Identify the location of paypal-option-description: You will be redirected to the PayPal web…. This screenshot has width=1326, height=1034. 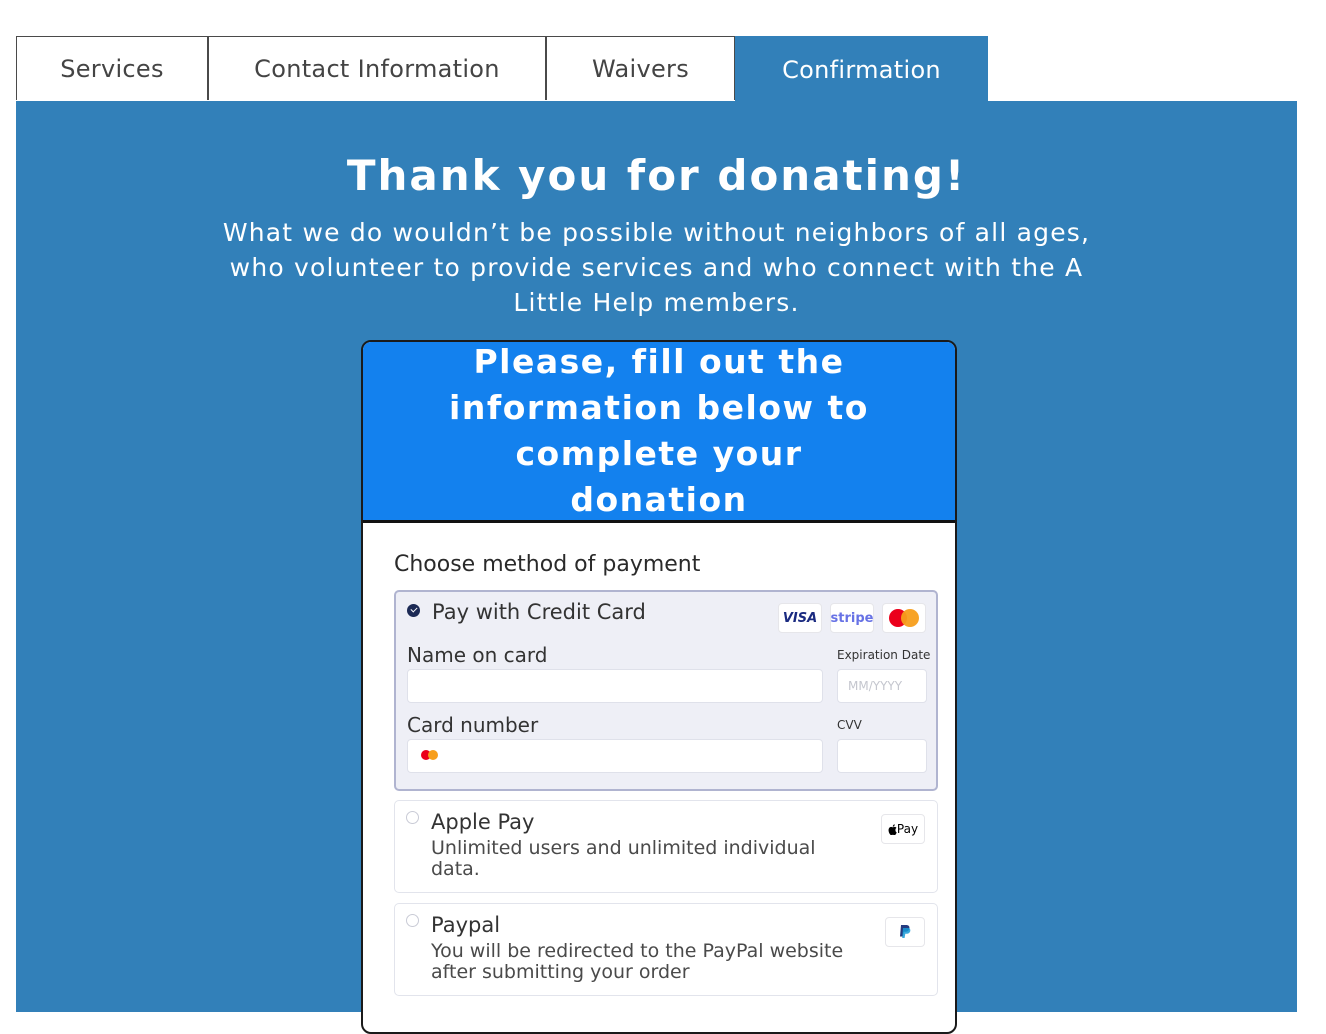
(637, 961).